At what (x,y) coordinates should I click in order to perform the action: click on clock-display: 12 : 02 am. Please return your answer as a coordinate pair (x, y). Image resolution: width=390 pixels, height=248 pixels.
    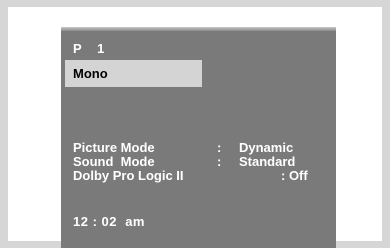
    Looking at the image, I should click on (109, 221).